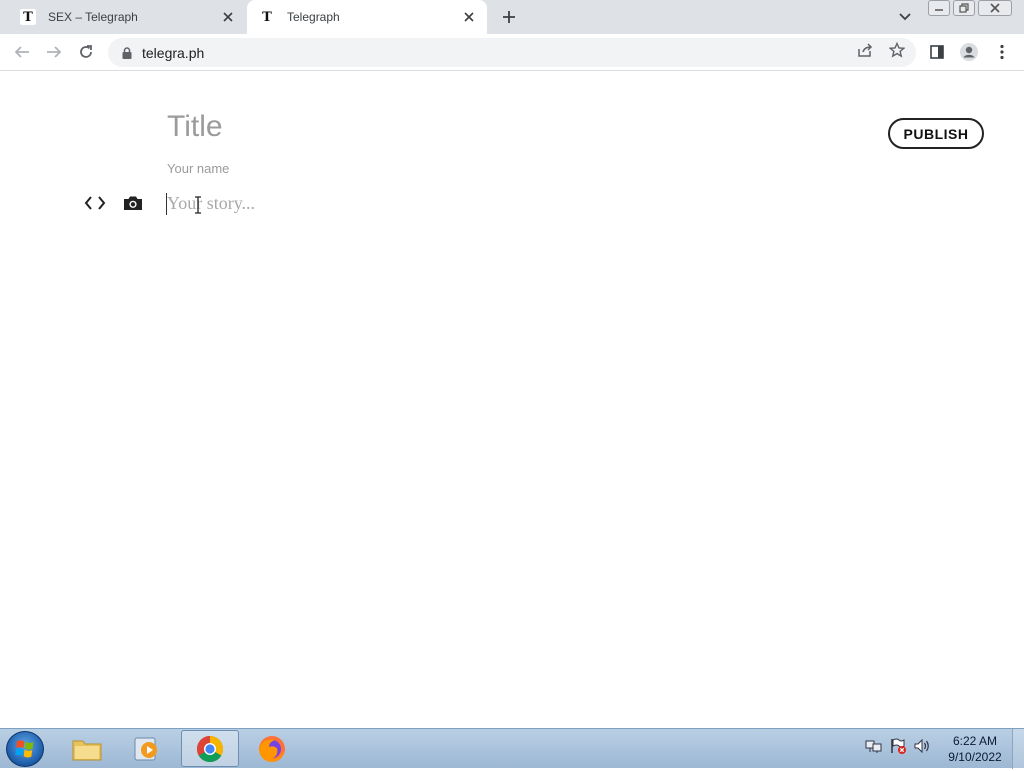  I want to click on author-name-field: Your name, so click(198, 168).